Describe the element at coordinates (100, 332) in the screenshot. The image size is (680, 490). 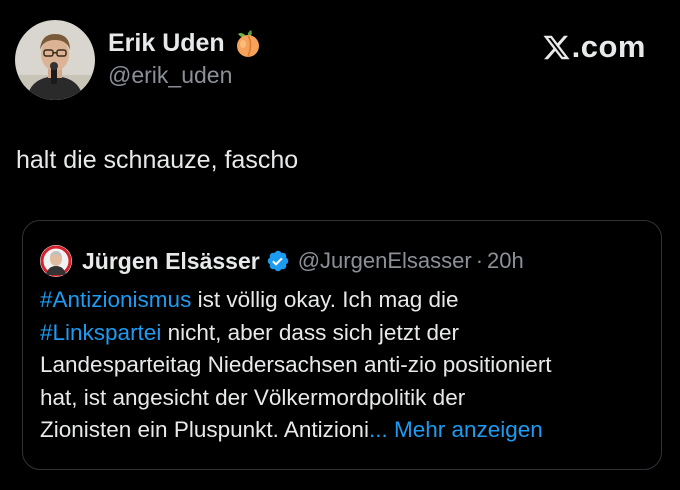
I see `hashtag-linkspartei: #Linkspartei` at that location.